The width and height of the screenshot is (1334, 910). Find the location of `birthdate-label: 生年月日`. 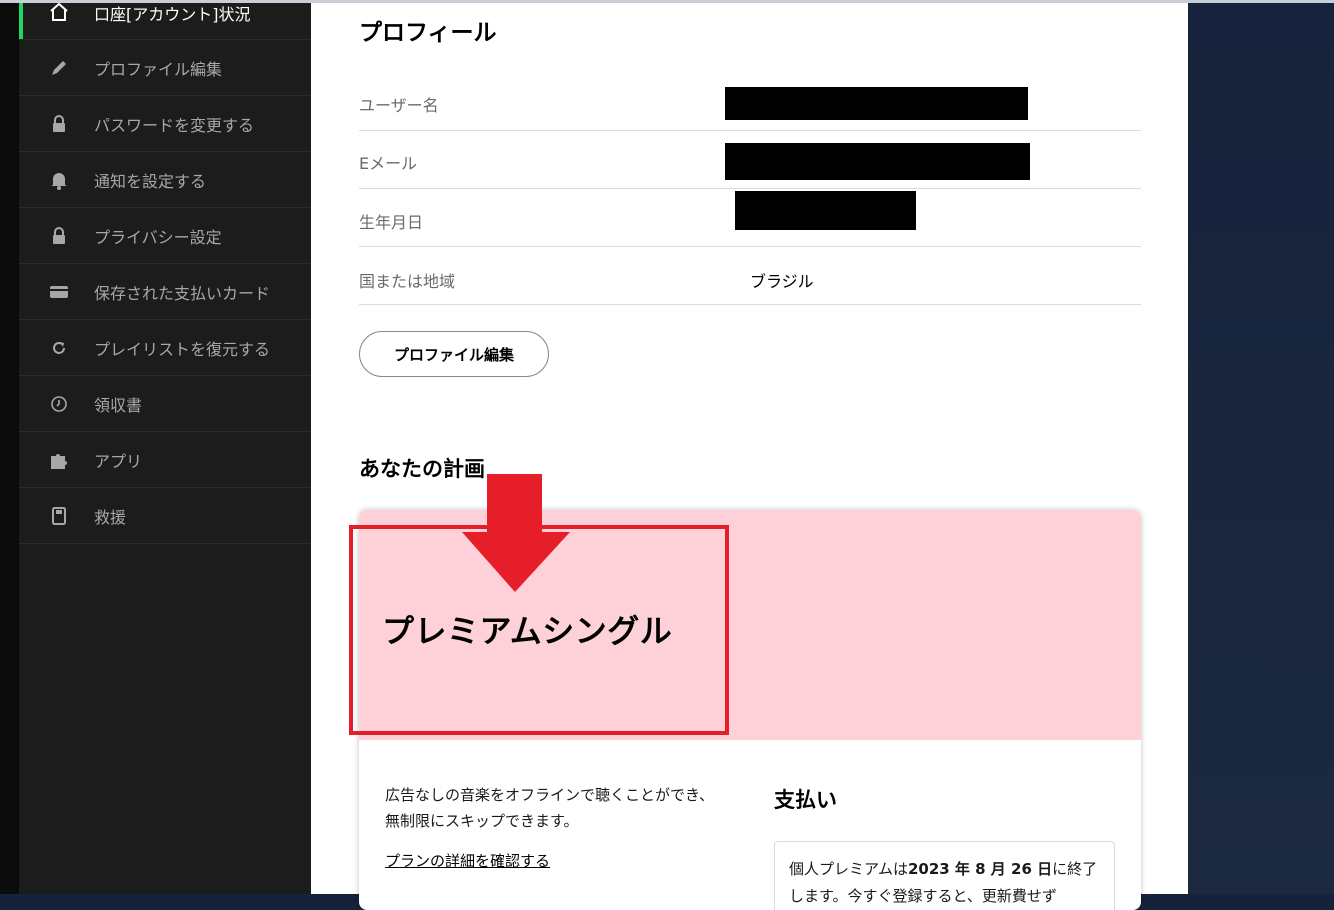

birthdate-label: 生年月日 is located at coordinates (391, 222).